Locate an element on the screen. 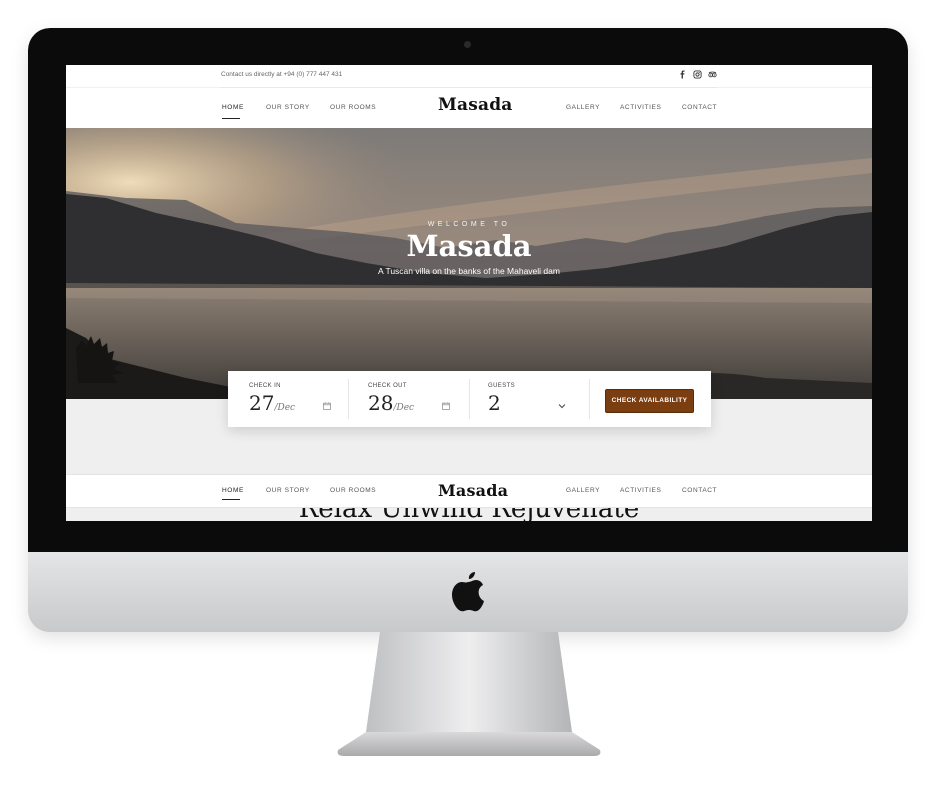 The image size is (937, 785). check-in-label: CHECK IN is located at coordinates (265, 386).